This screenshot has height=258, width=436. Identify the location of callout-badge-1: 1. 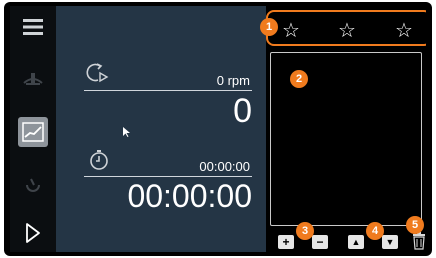
(269, 27).